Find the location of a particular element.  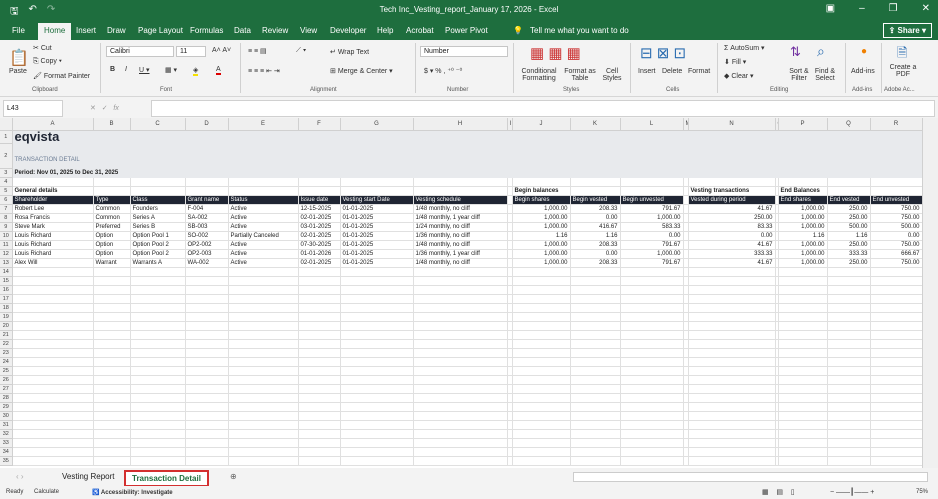

cell-N35 is located at coordinates (732, 461).